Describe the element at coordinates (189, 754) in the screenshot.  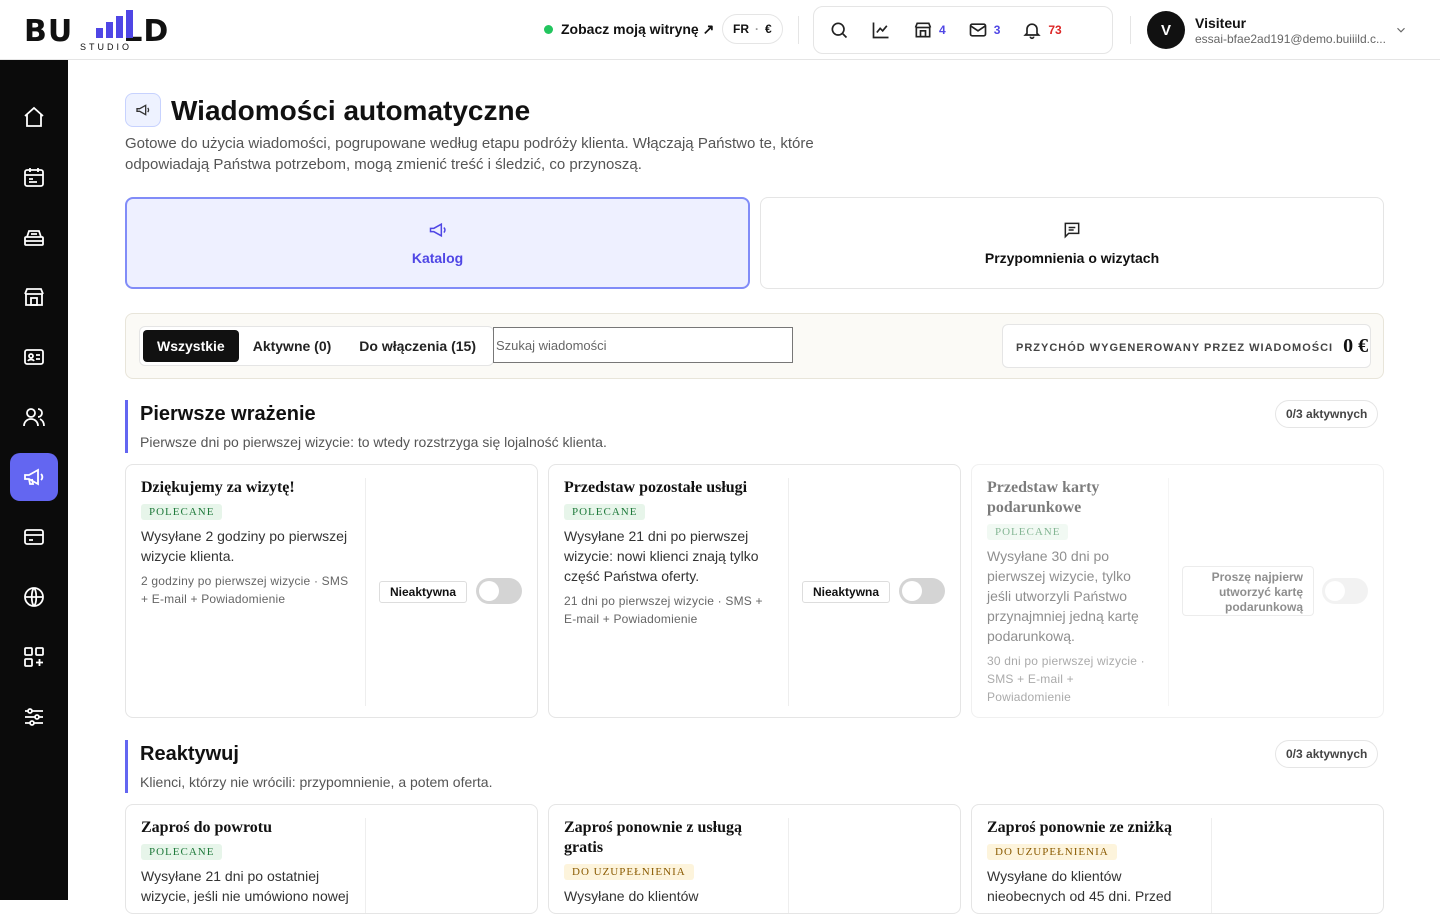
I see `section-title: Reaktywuj` at that location.